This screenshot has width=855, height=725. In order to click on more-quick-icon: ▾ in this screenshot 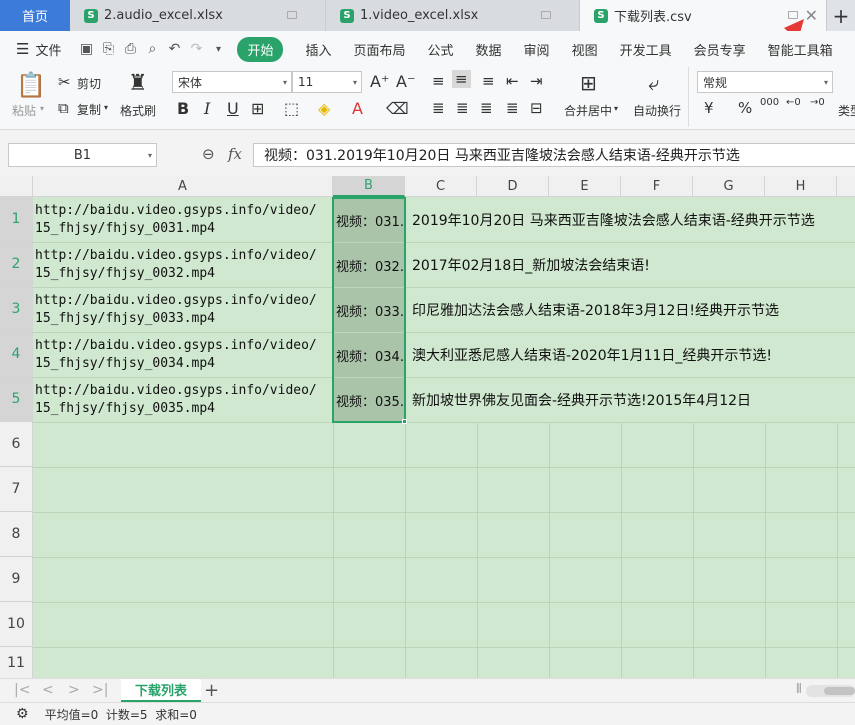, I will do `click(218, 49)`.